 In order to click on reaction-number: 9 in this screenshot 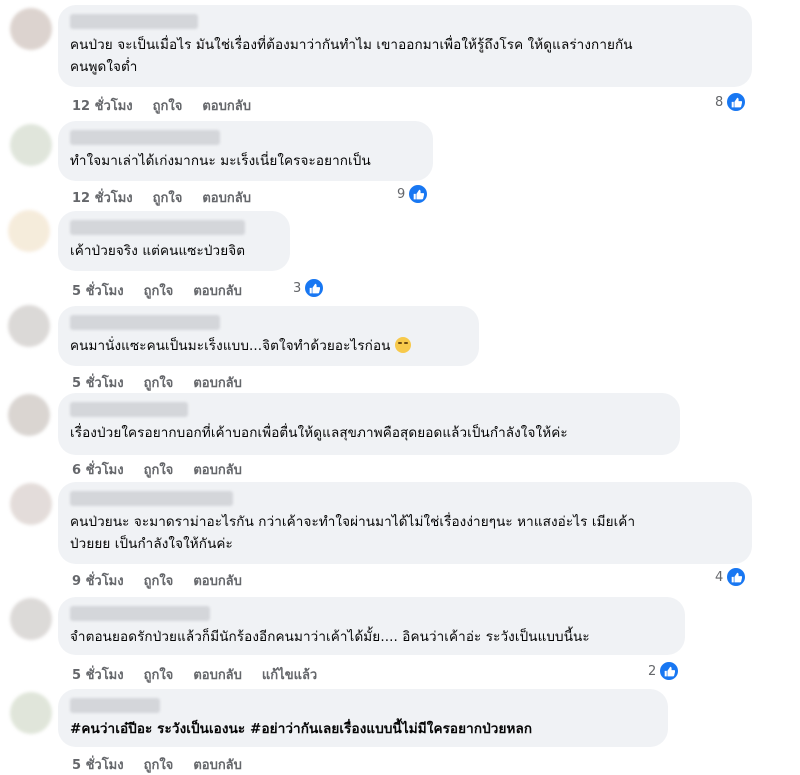, I will do `click(401, 194)`.